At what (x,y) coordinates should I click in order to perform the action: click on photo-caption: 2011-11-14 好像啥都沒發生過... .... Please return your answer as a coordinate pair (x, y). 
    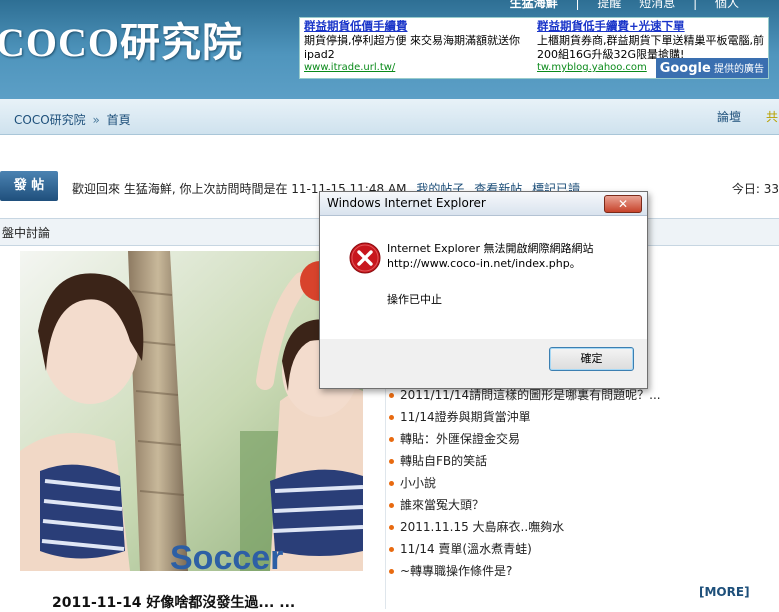
    Looking at the image, I should click on (173, 602).